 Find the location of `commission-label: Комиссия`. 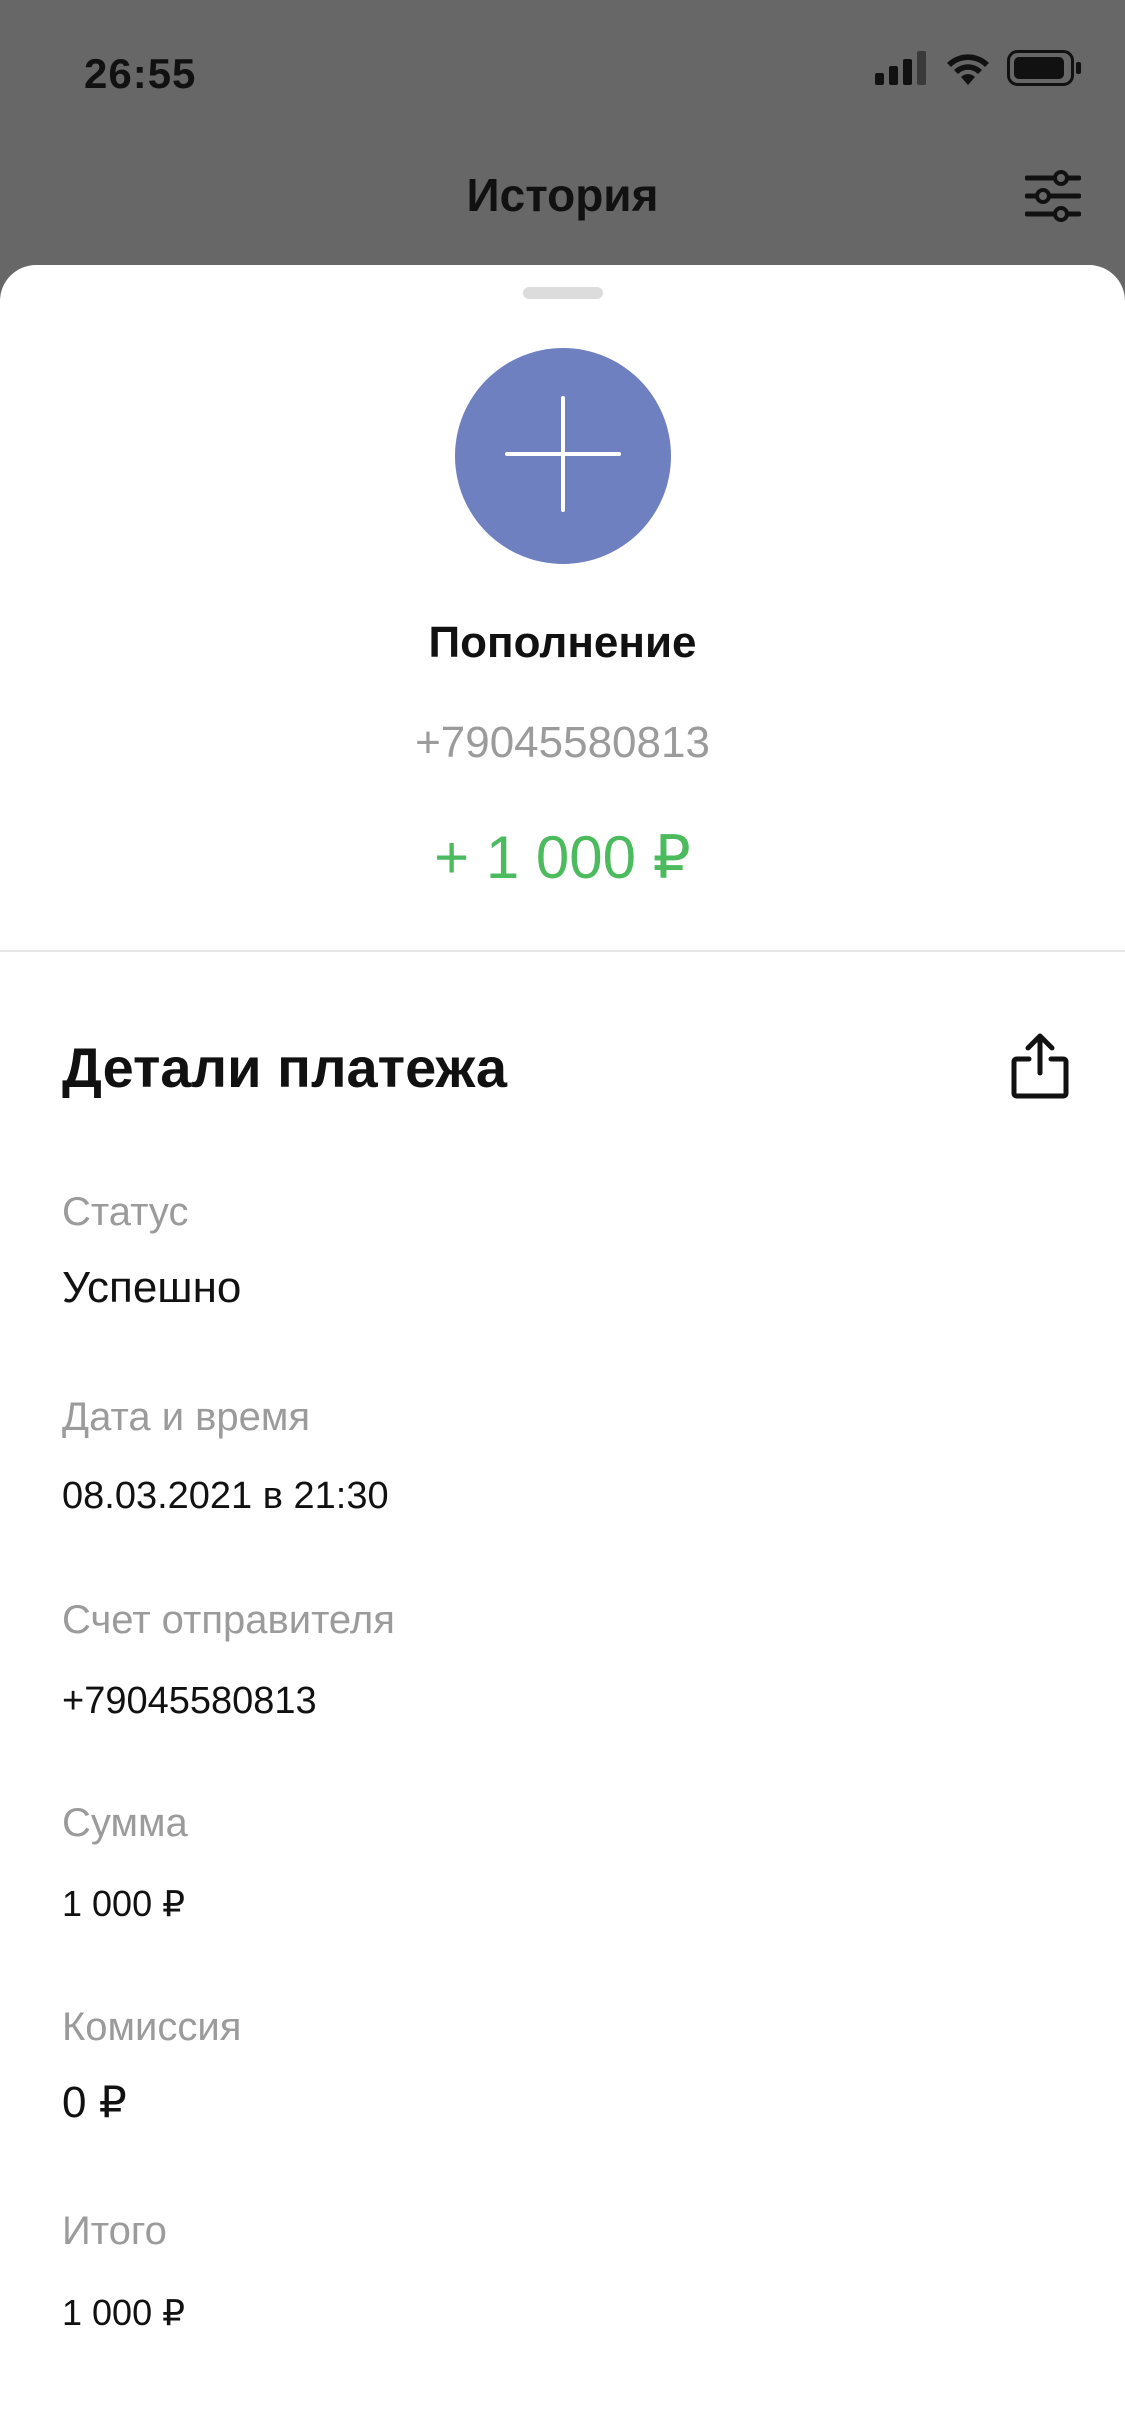

commission-label: Комиссия is located at coordinates (152, 2027).